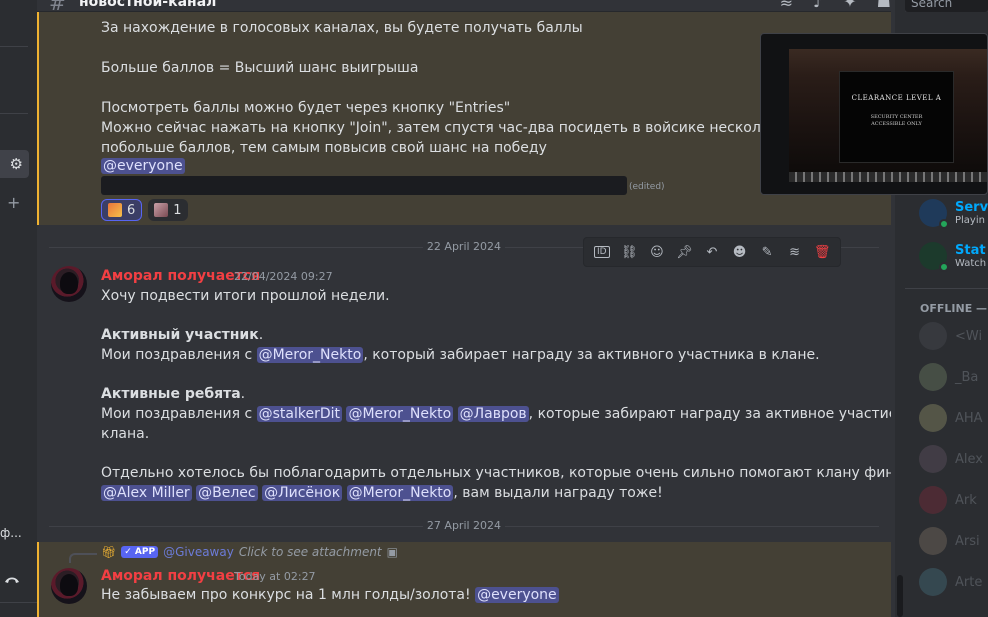 Image resolution: width=988 pixels, height=617 pixels. Describe the element at coordinates (967, 377) in the screenshot. I see `member-name: _Ba` at that location.